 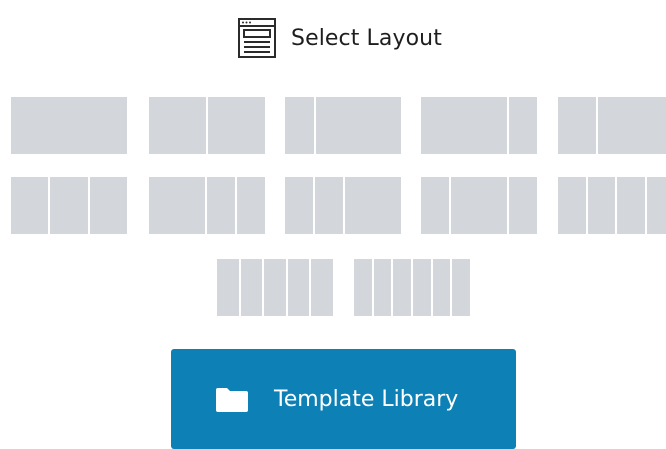 What do you see at coordinates (232, 400) in the screenshot?
I see `folder-icon` at bounding box center [232, 400].